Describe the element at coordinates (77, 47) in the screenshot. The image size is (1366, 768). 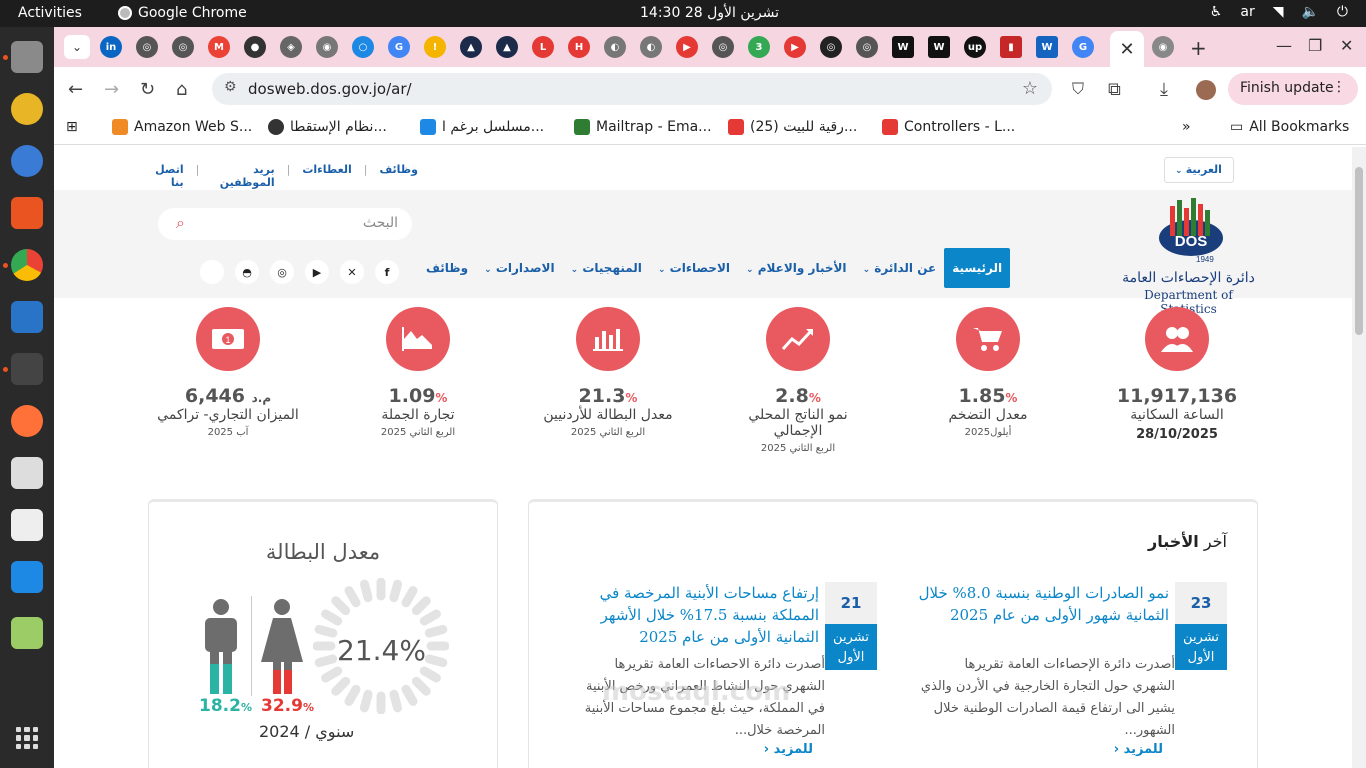
I see `tab-search-icon: ⌄` at that location.